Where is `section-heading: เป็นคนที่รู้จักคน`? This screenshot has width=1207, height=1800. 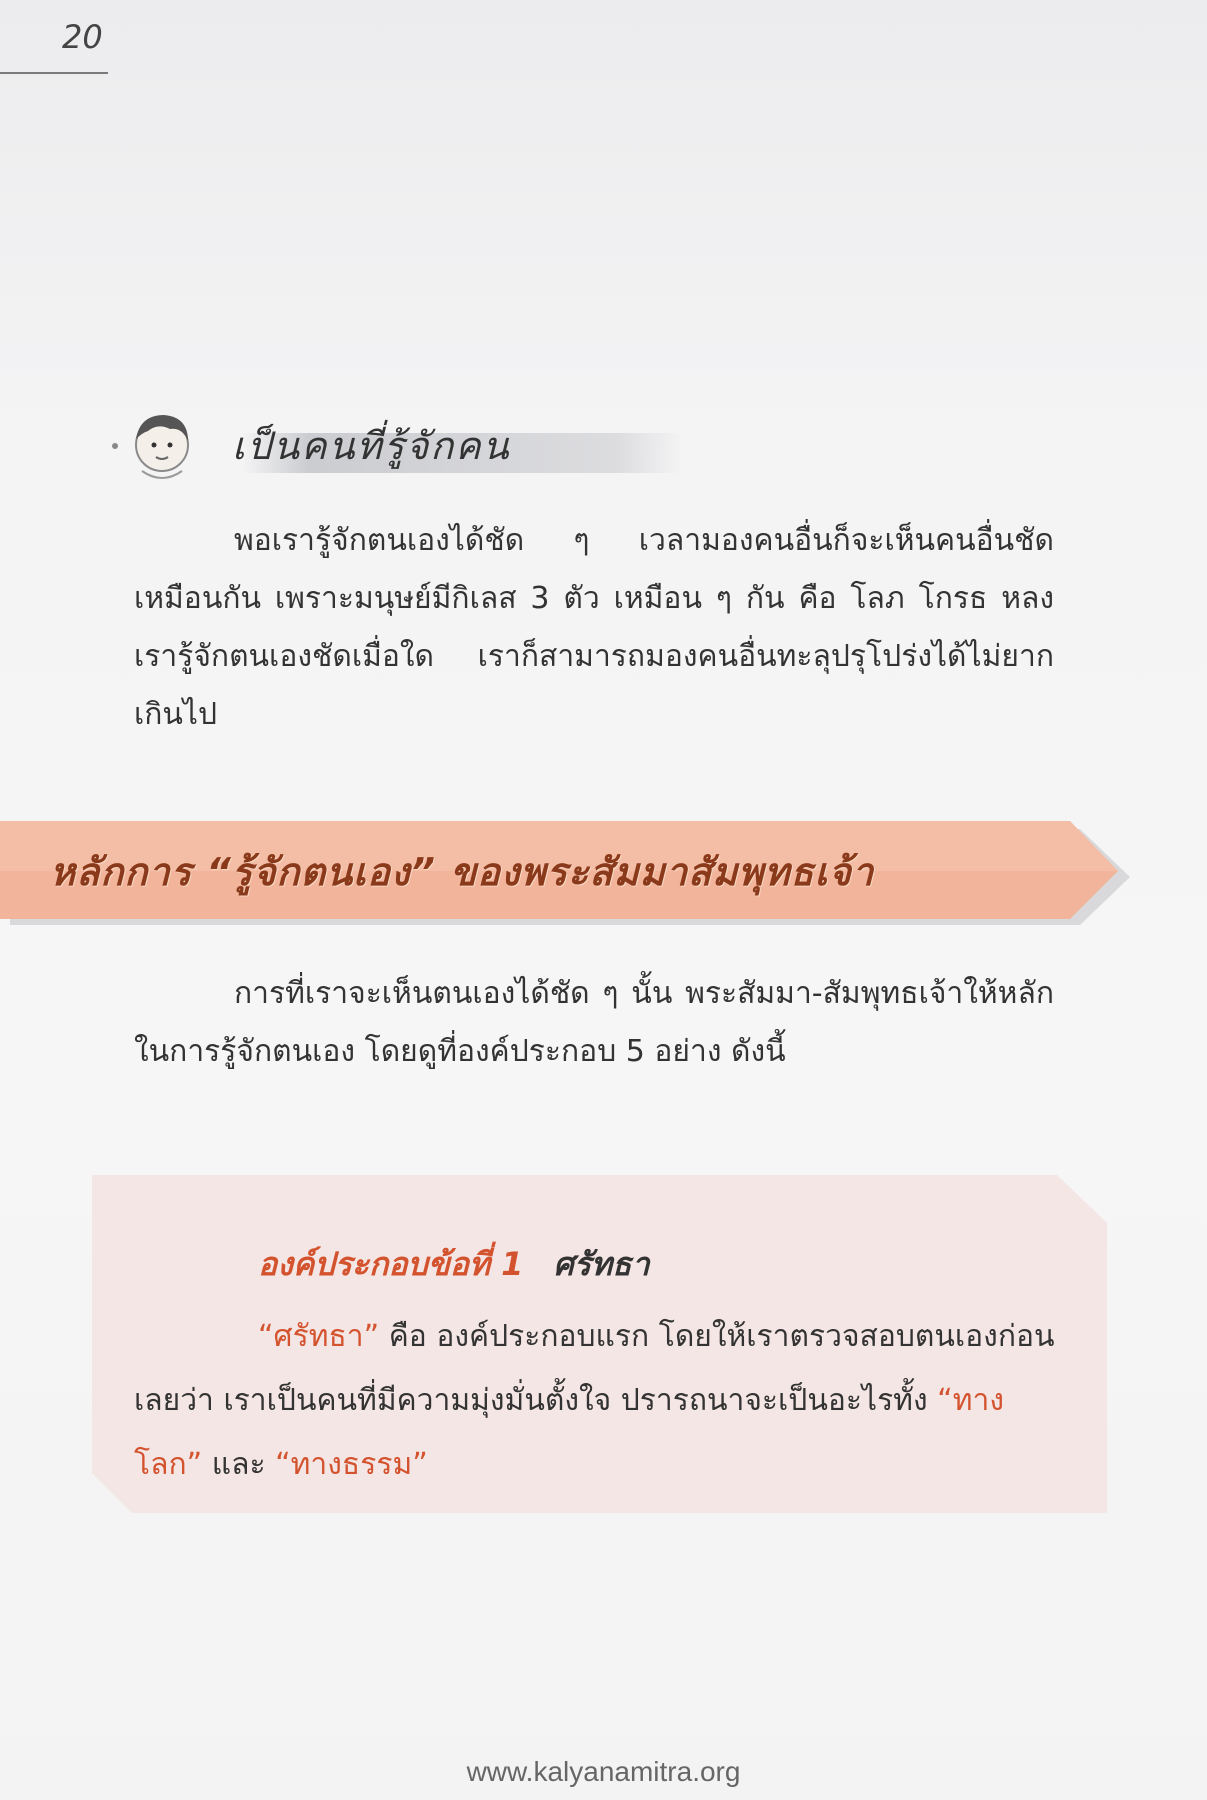
section-heading: เป็นคนที่รู้จักคน is located at coordinates (397, 445).